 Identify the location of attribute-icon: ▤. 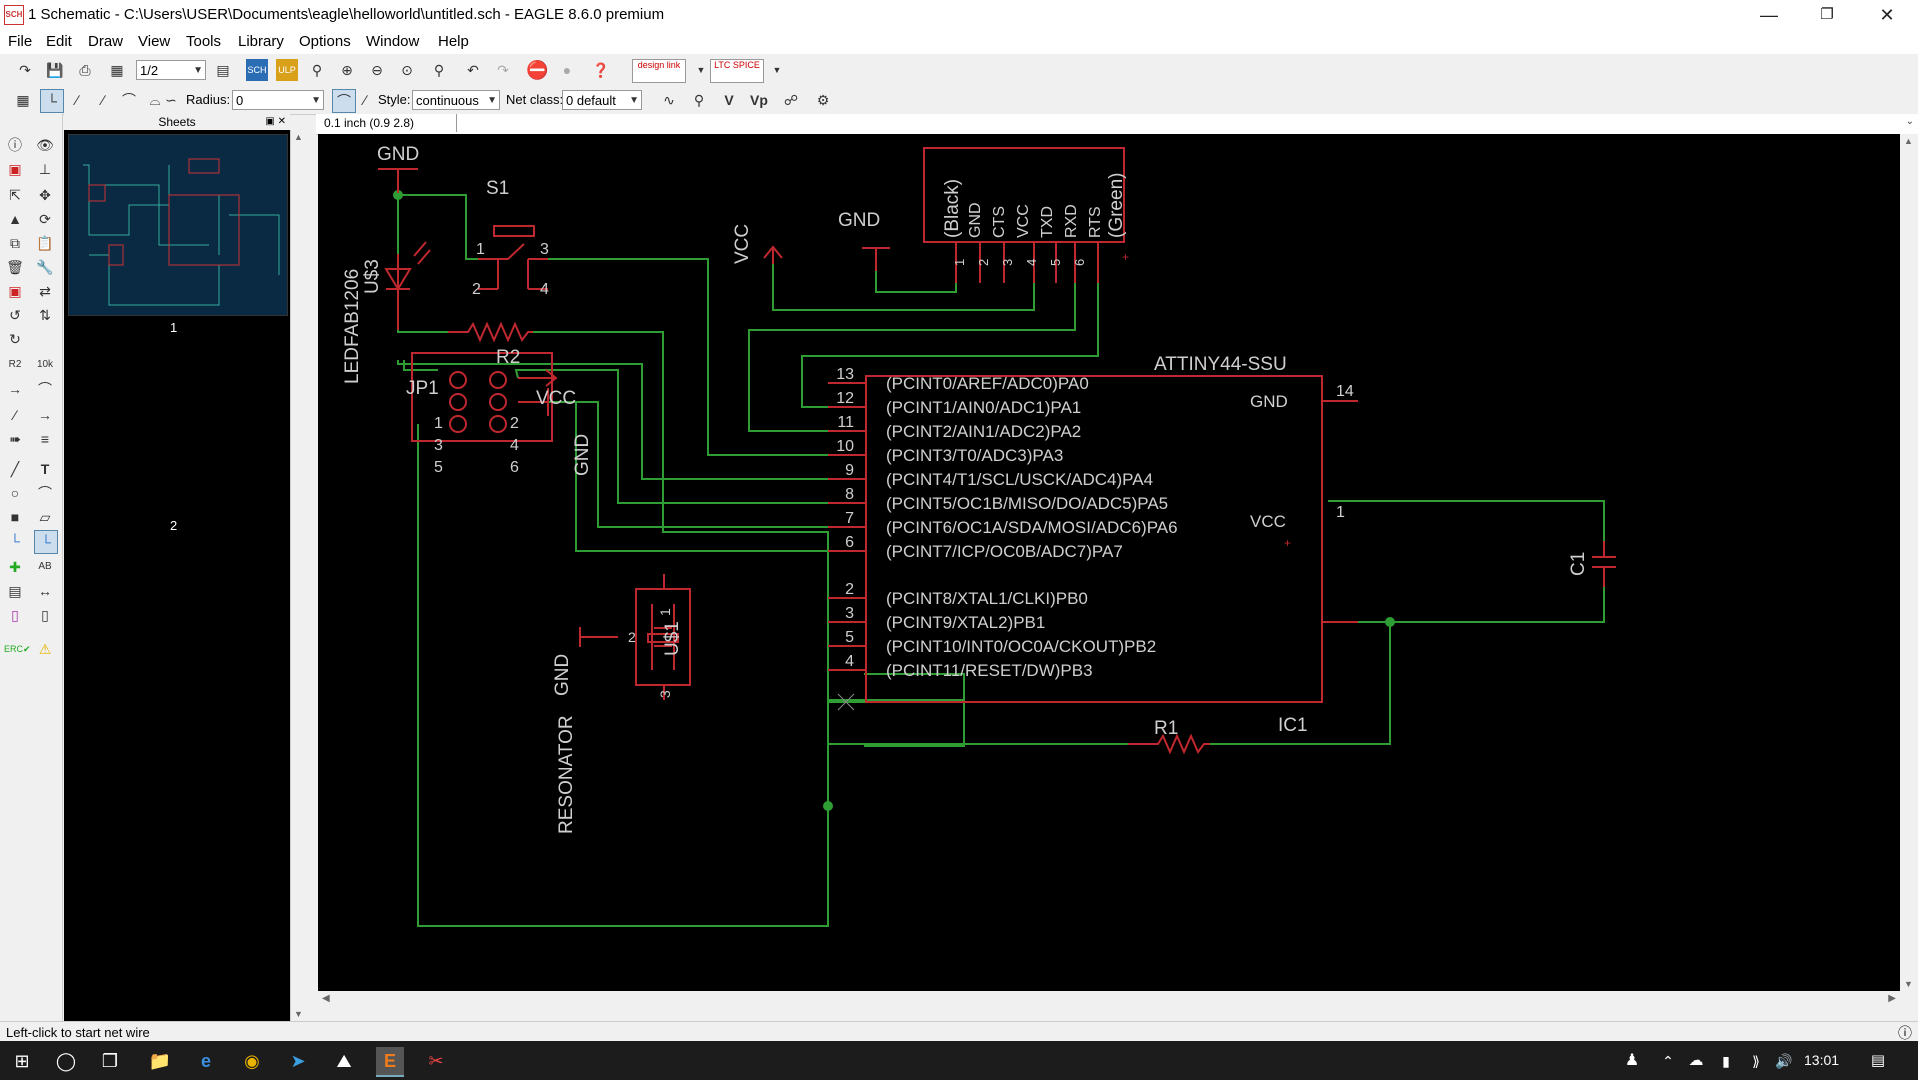
(15, 591).